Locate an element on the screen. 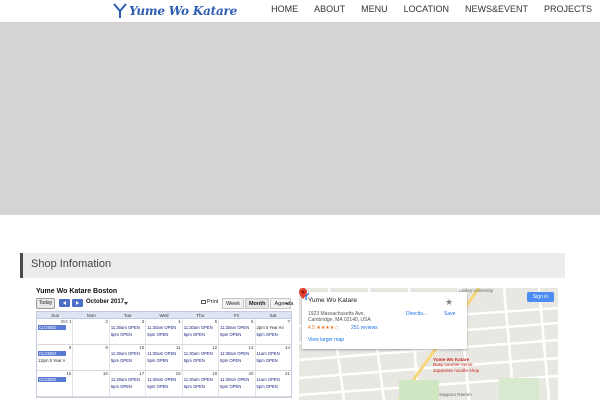 The width and height of the screenshot is (600, 400). save-link: Save is located at coordinates (449, 314).